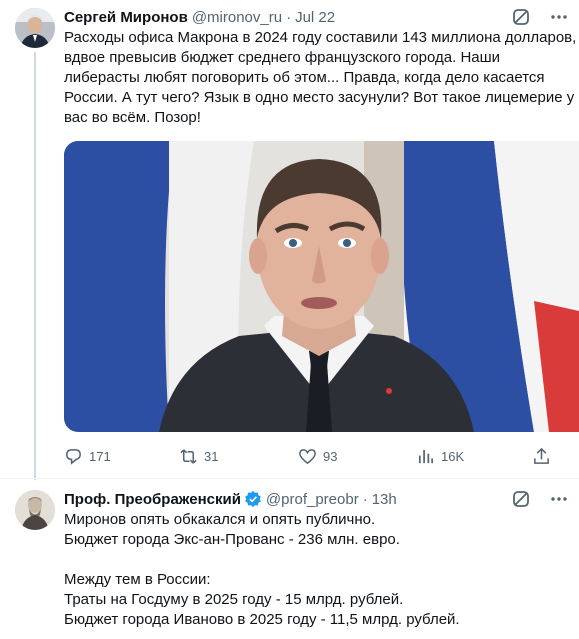 The image size is (579, 639). Describe the element at coordinates (312, 499) in the screenshot. I see `author-handle: @prof_preobr` at that location.